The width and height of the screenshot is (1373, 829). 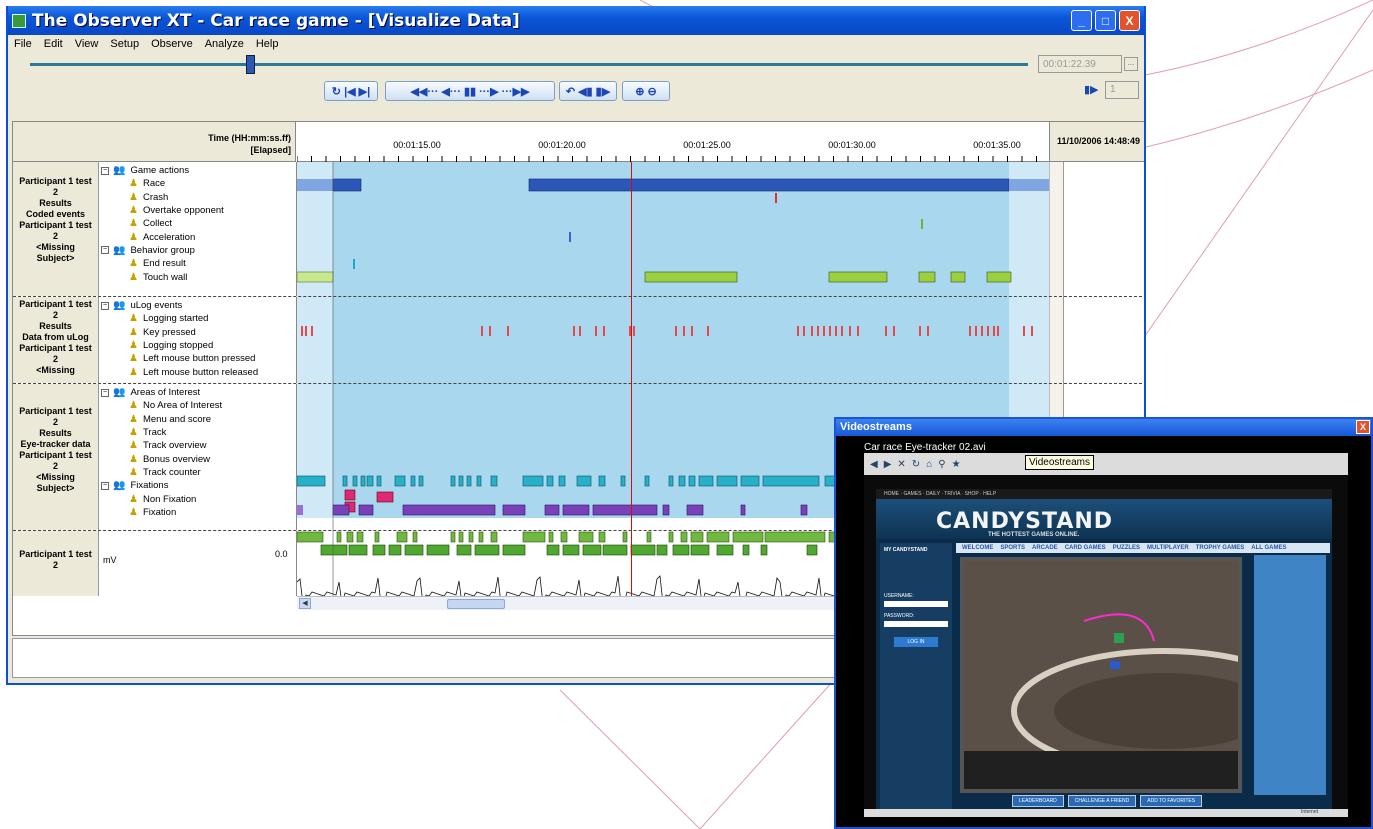 What do you see at coordinates (1129, 20) in the screenshot?
I see `close-button: X` at bounding box center [1129, 20].